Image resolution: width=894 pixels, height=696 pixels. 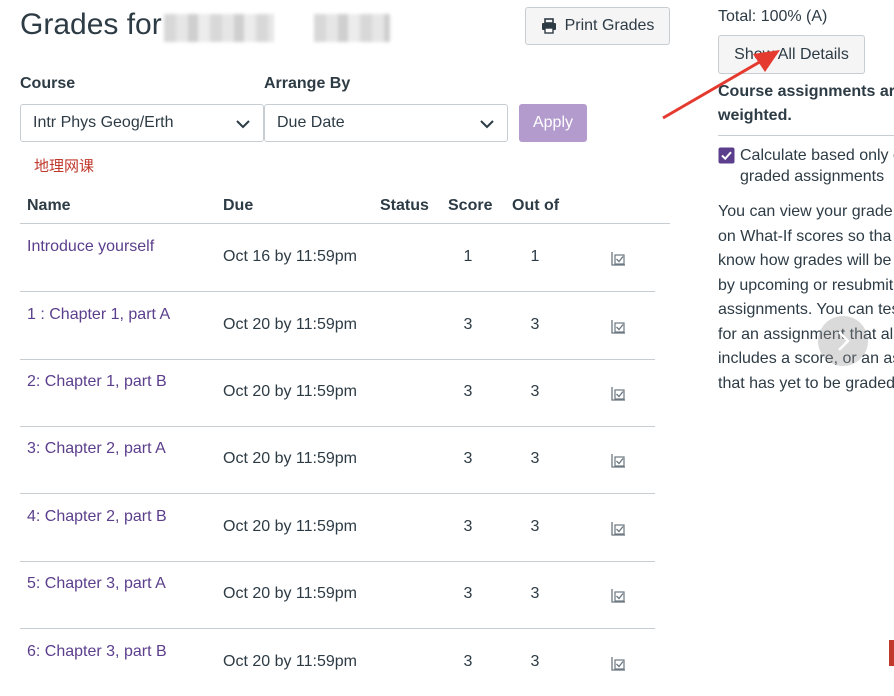 What do you see at coordinates (98, 315) in the screenshot?
I see `assignment-link: 1 : Chapter 1, part A` at bounding box center [98, 315].